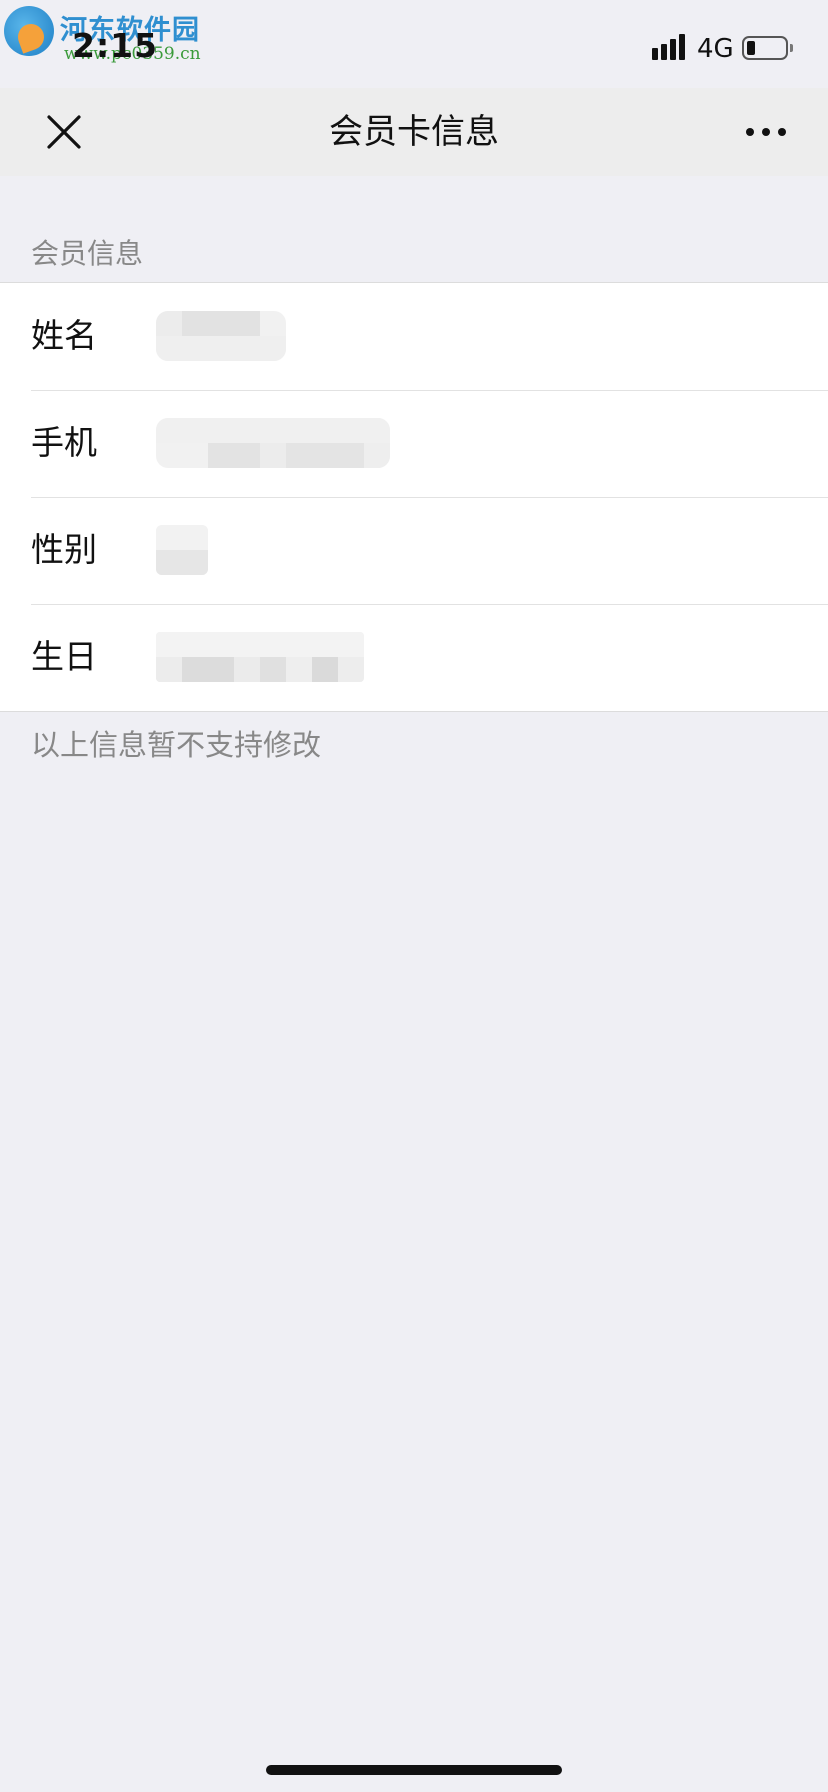 This screenshot has width=828, height=1792. I want to click on info-row-phone: 手机, so click(414, 443).